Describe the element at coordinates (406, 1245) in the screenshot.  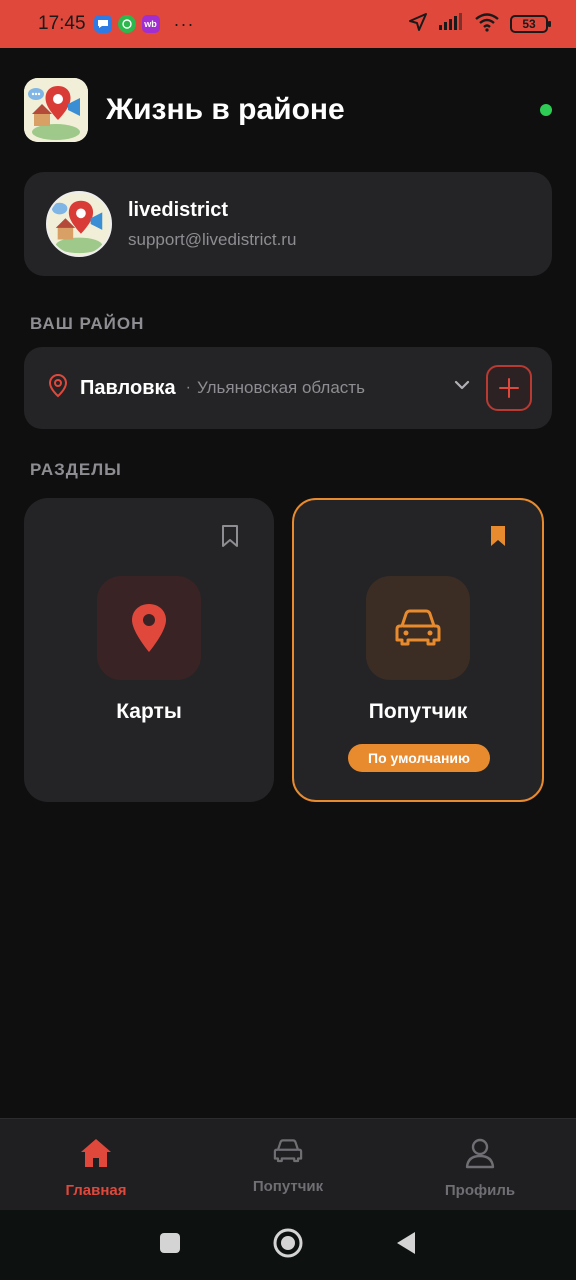
I see `back-button` at that location.